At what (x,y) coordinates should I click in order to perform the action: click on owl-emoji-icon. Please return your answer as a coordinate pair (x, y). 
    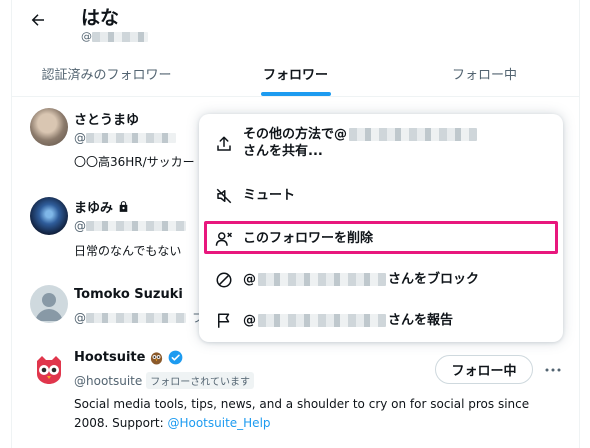
    Looking at the image, I should click on (157, 358).